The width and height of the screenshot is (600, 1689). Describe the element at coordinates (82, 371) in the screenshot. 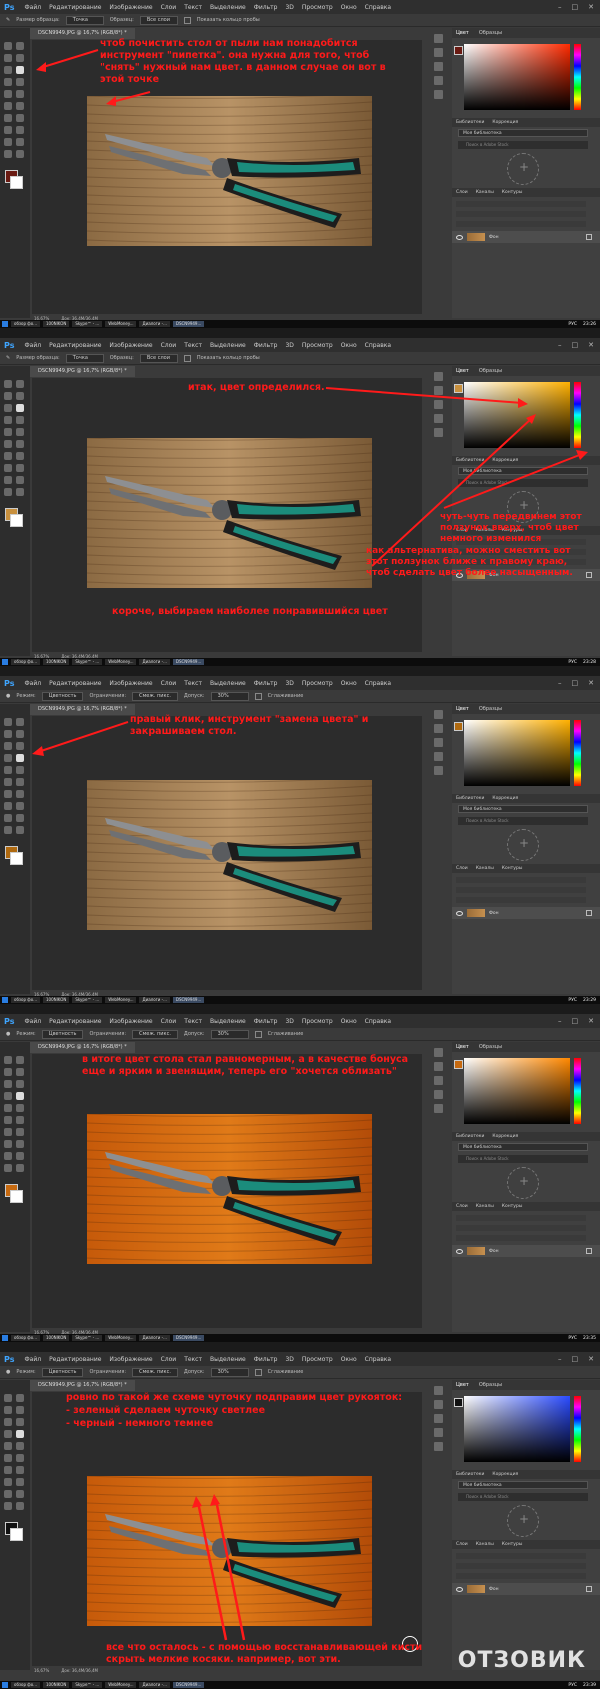

I see `document-tab: DSCN9949.JPG @ 16,7% (RGB/8*) *` at that location.